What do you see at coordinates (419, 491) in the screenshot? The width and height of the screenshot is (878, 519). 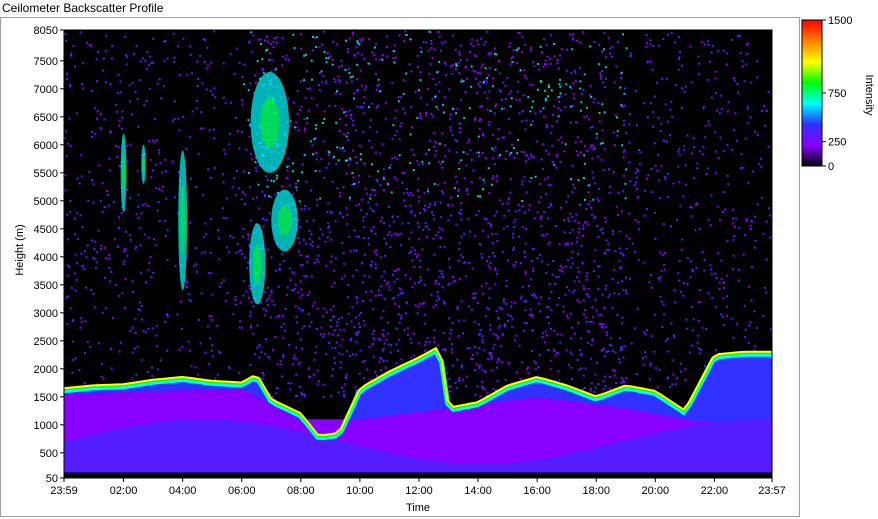 I see `x-tick-label: 12:00` at bounding box center [419, 491].